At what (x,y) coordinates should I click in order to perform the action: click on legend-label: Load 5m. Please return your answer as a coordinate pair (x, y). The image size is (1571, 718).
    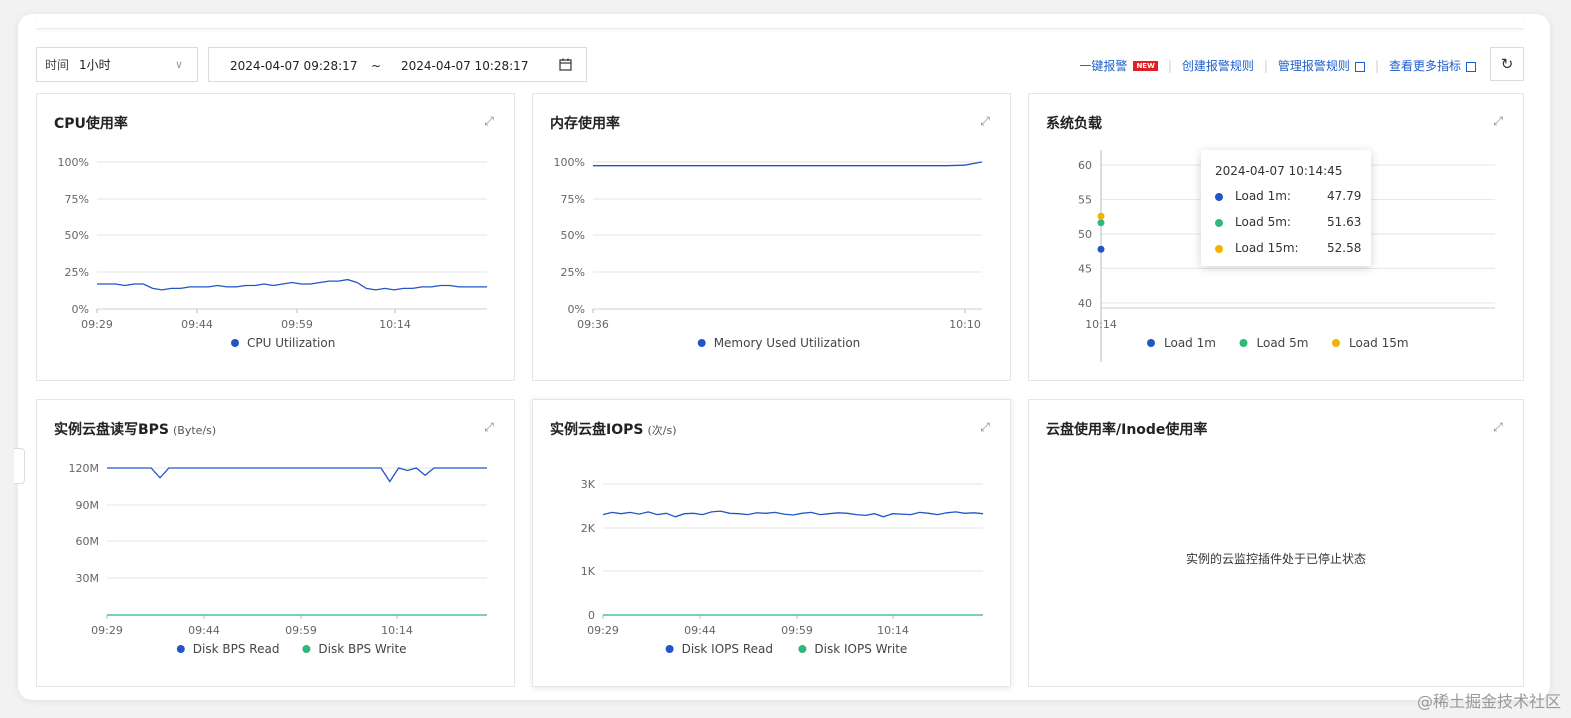
    Looking at the image, I should click on (1283, 343).